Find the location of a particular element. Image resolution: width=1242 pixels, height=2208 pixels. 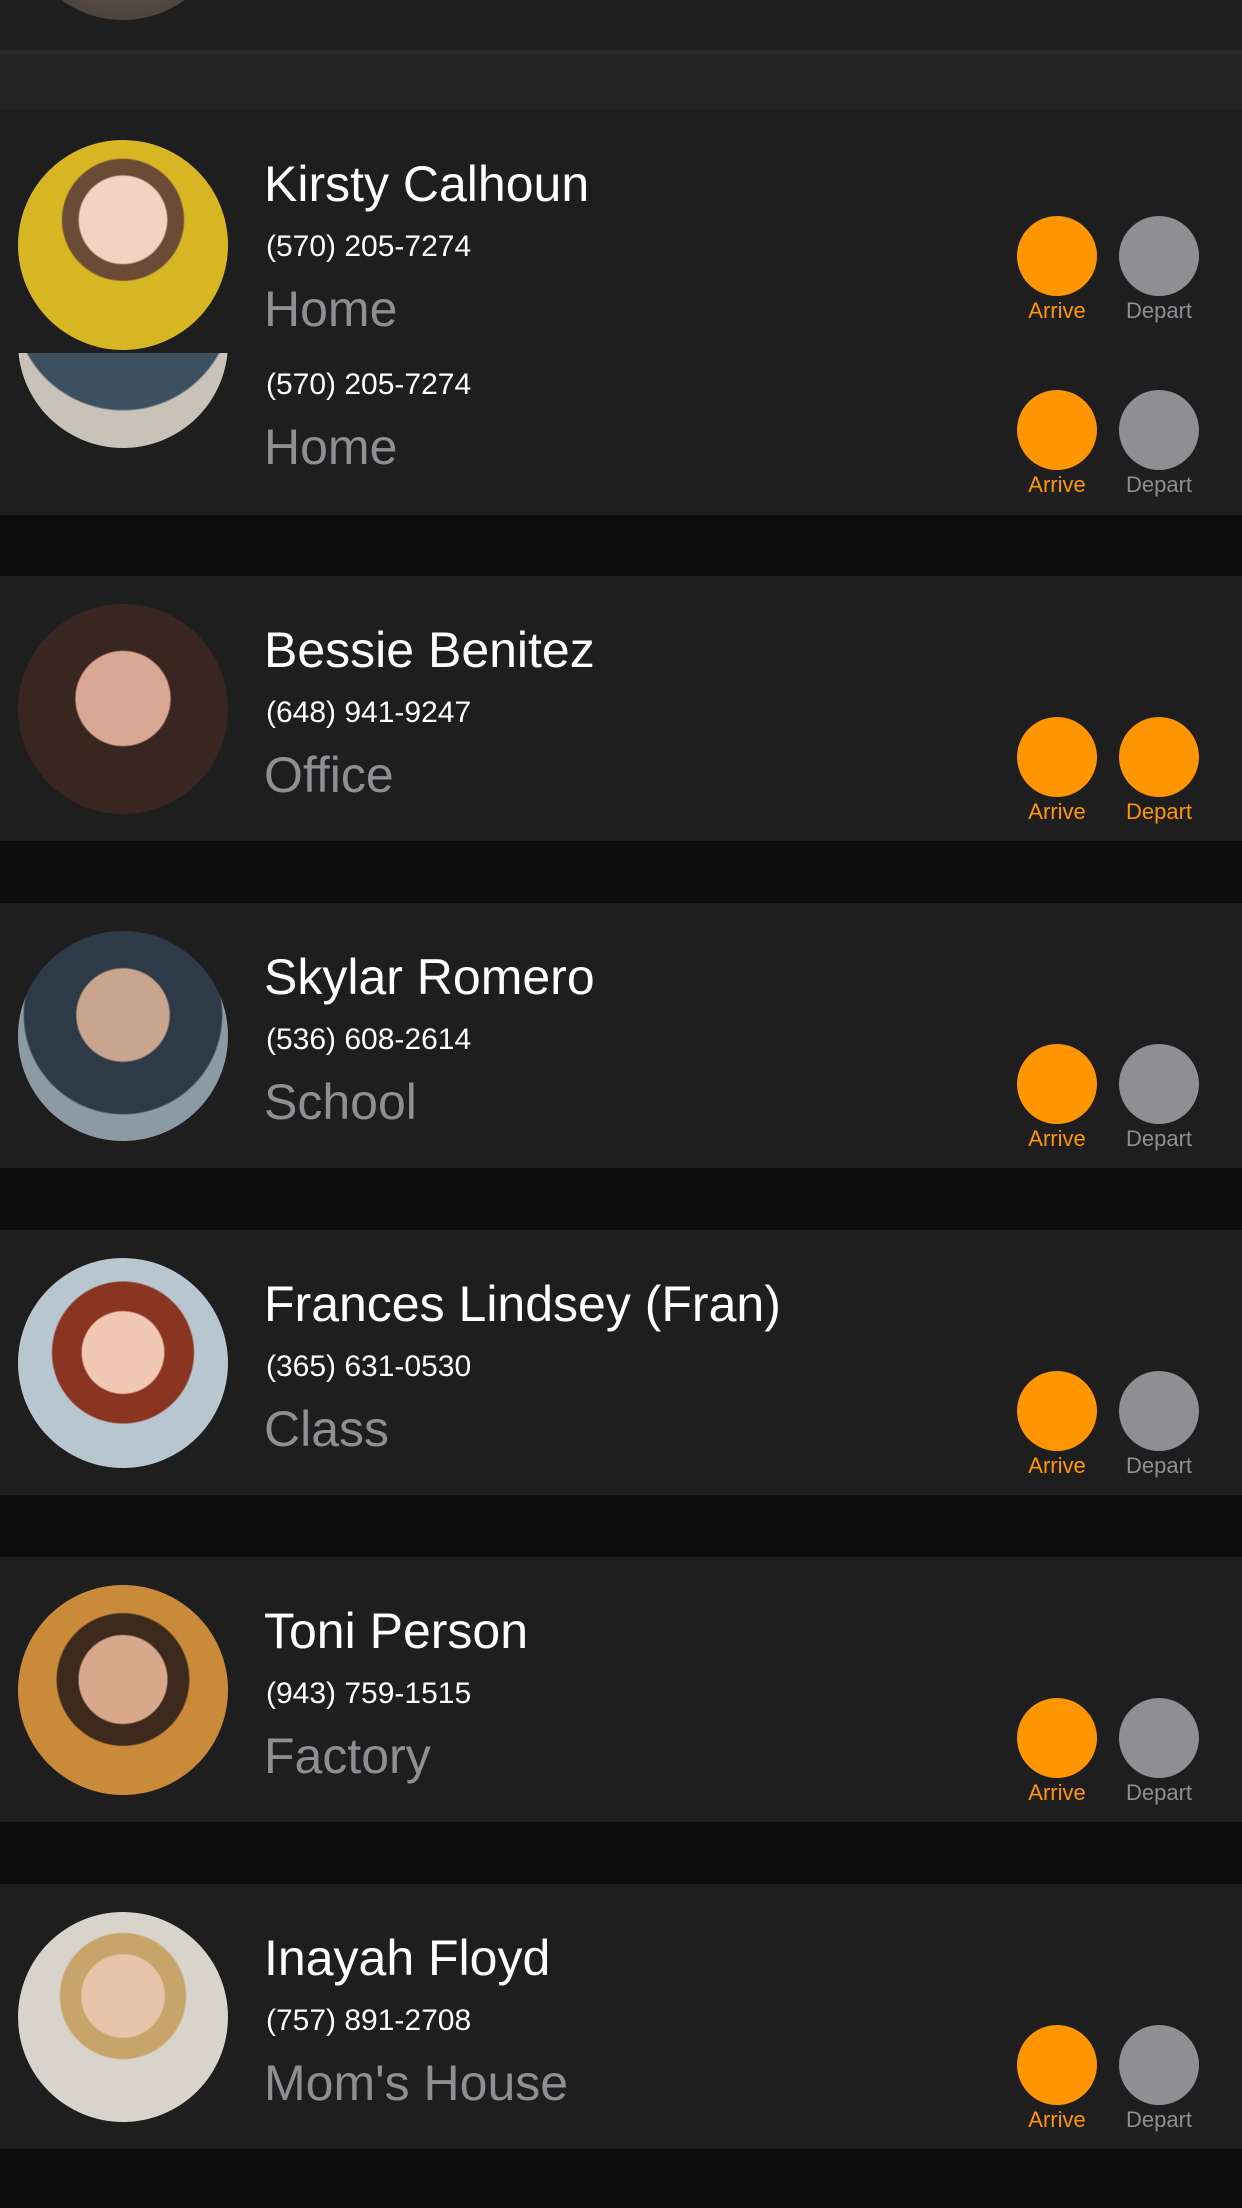

contact-name: Toni Person is located at coordinates (396, 1631).